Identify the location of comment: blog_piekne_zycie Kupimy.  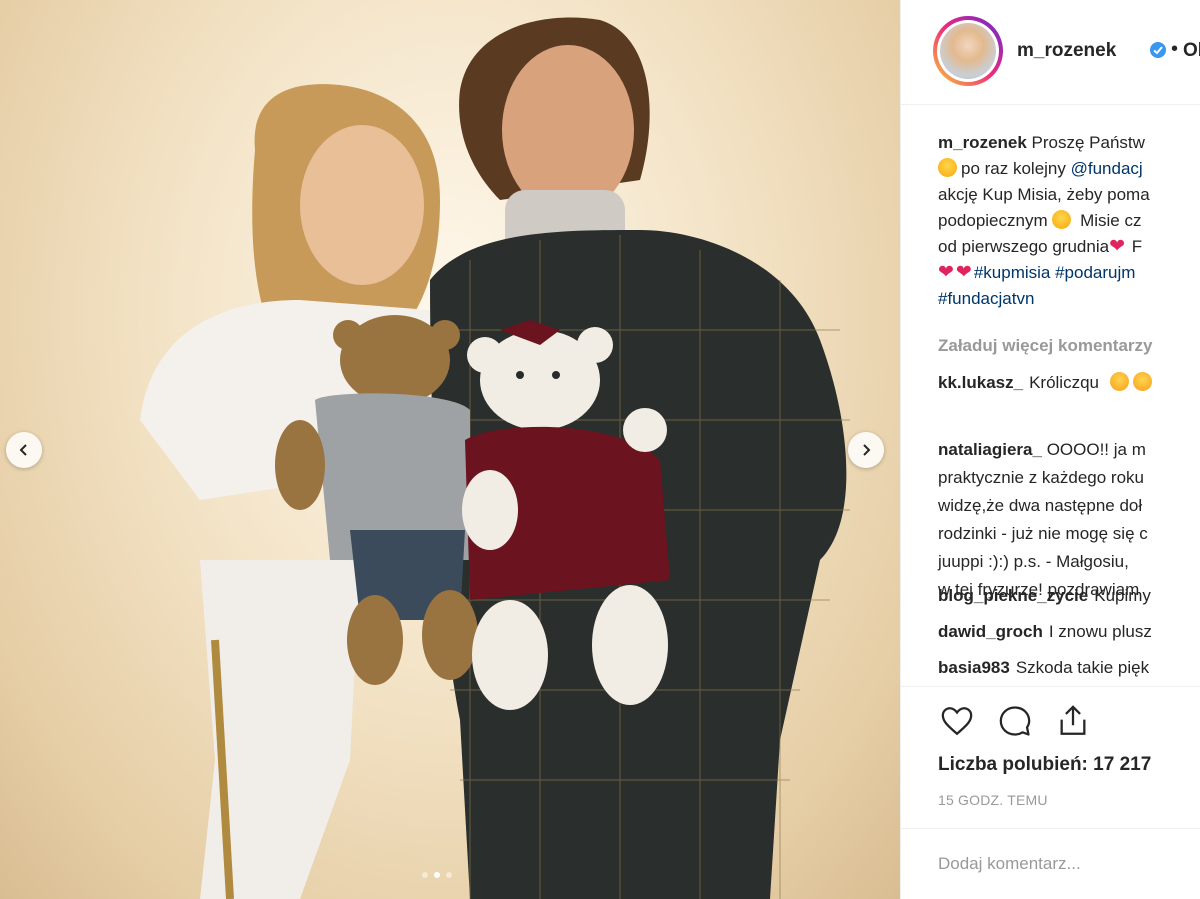
(1044, 596).